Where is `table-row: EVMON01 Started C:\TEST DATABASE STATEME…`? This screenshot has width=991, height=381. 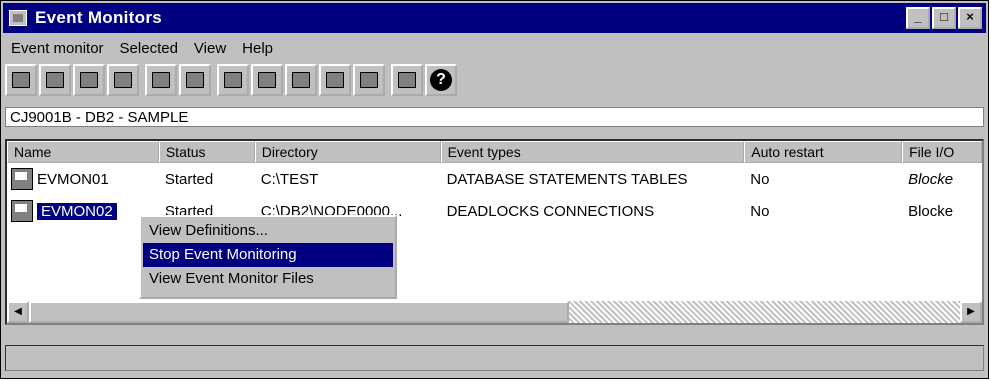
table-row: EVMON01 Started C:\TEST DATABASE STATEME… is located at coordinates (494, 179).